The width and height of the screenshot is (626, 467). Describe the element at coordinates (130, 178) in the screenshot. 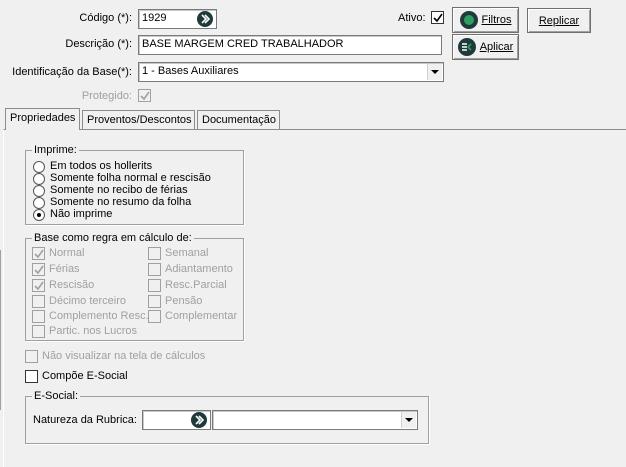

I see `imprime-option-1: Somente folha normal e rescisão` at that location.